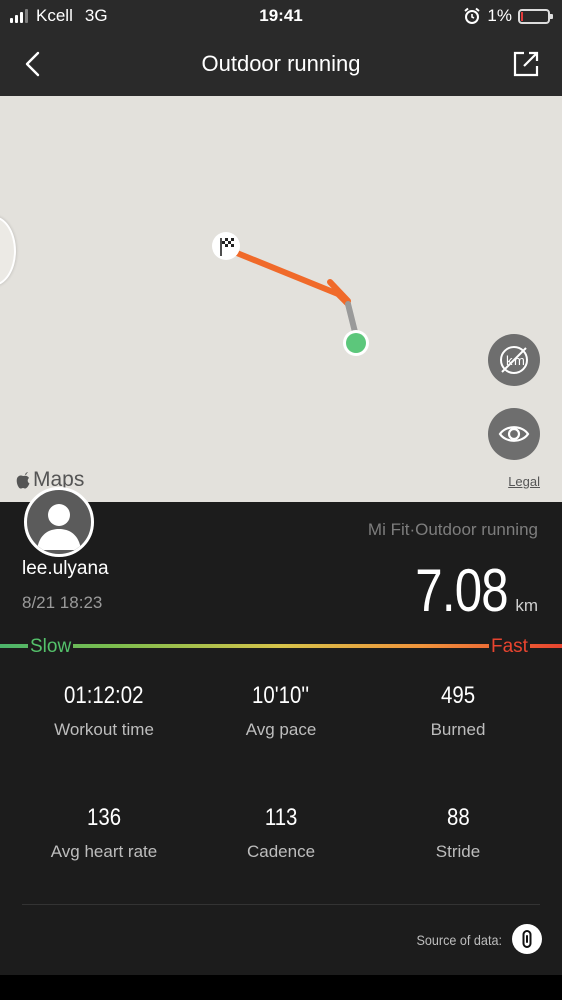  Describe the element at coordinates (458, 729) in the screenshot. I see `stat-label: Burned` at that location.